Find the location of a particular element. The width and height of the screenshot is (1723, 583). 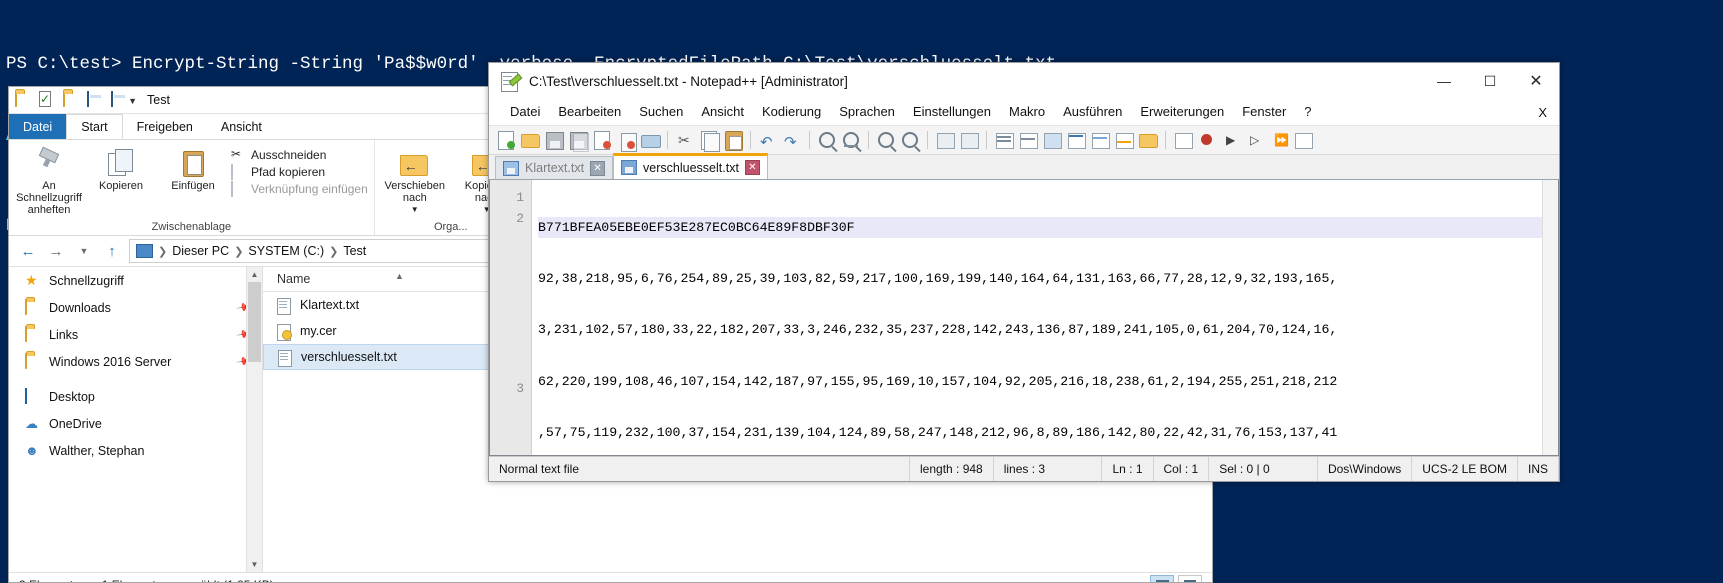

sidebar-item-windows-2016-server: Windows 2016 Server 📌 is located at coordinates (135, 361).